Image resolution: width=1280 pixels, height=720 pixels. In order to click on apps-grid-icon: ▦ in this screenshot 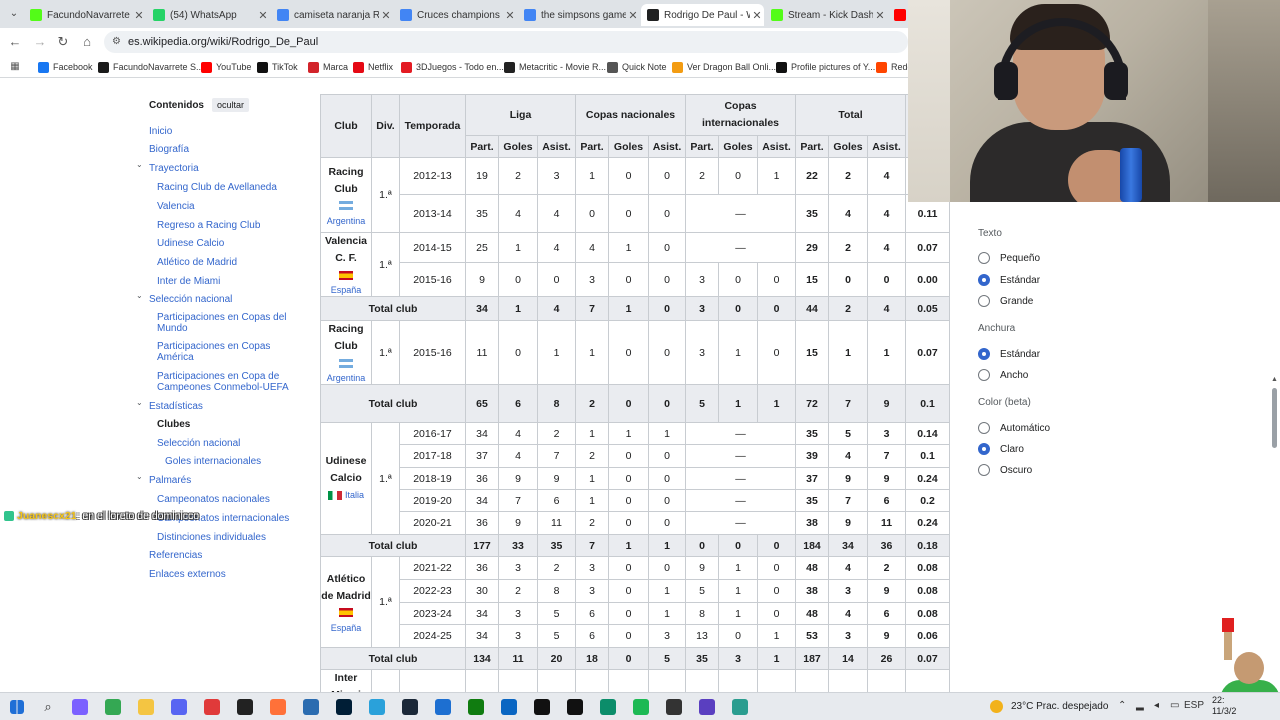, I will do `click(15, 67)`.